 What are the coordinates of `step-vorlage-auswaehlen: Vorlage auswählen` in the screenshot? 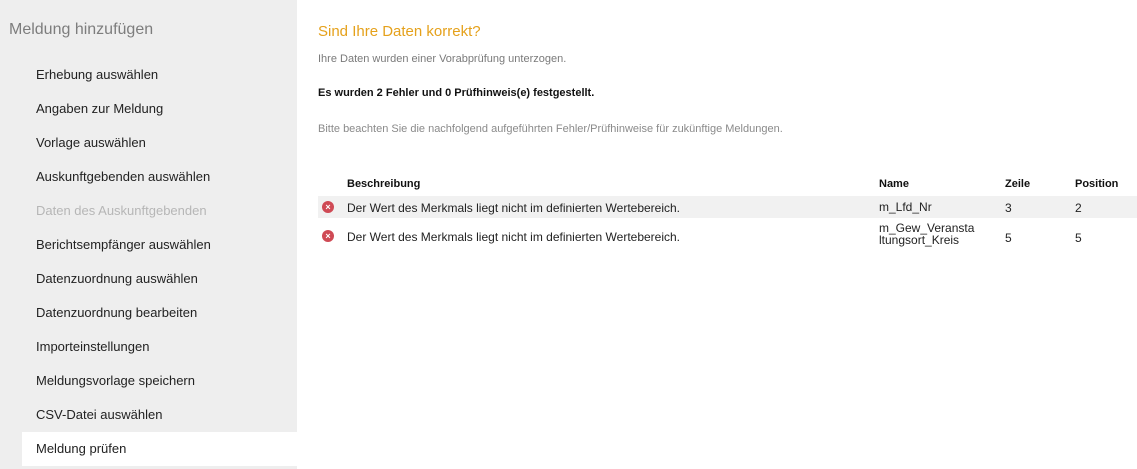 It's located at (148, 143).